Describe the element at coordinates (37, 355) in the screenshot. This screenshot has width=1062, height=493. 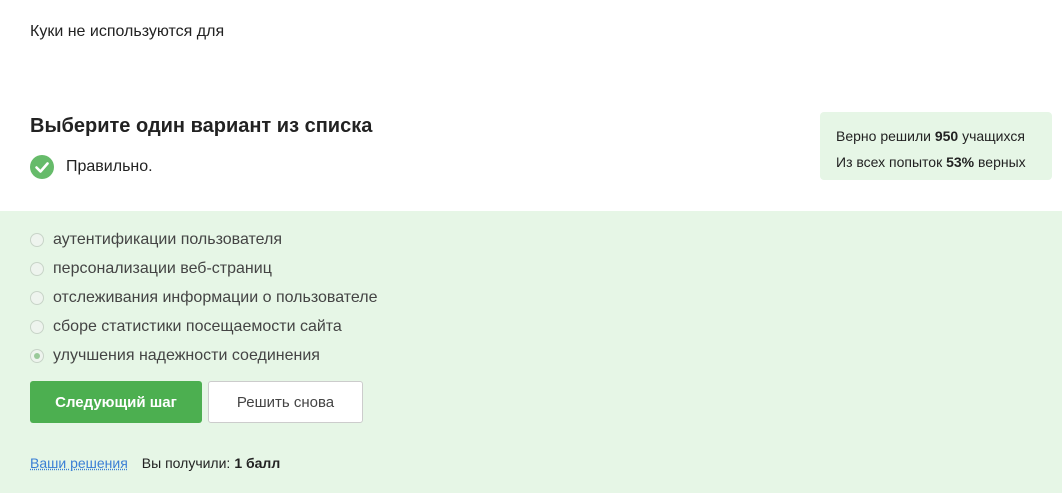
I see `radio-button-selected` at that location.